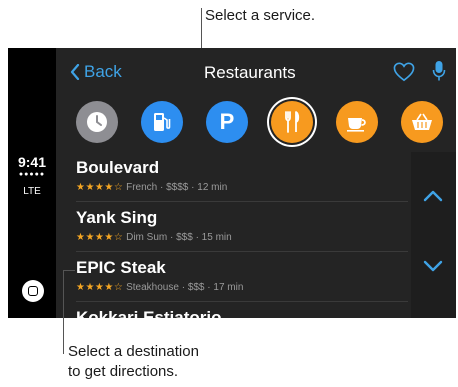 This screenshot has width=458, height=387. Describe the element at coordinates (103, 71) in the screenshot. I see `back-button-label: Back` at that location.